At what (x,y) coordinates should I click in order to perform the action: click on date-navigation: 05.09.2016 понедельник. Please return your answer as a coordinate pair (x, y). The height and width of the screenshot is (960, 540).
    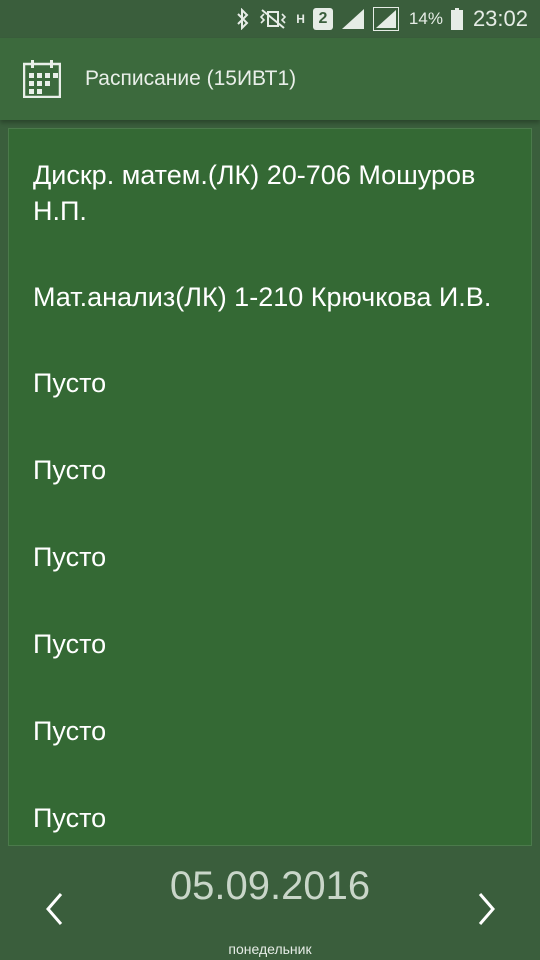
    Looking at the image, I should click on (270, 907).